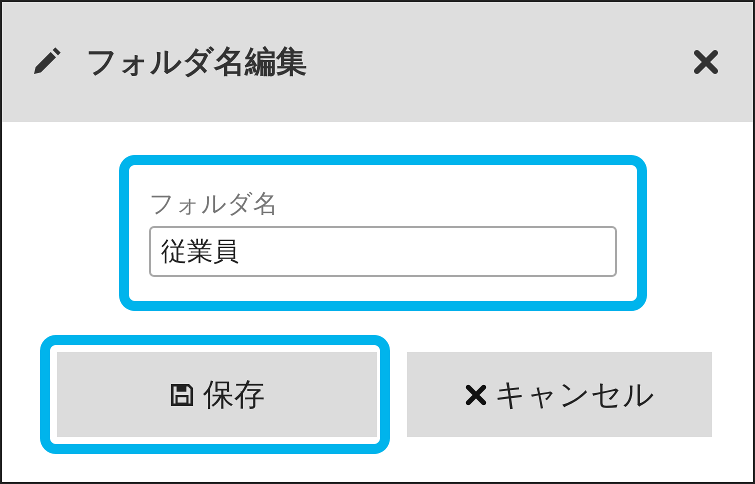 The image size is (755, 484). I want to click on save-button: 保存, so click(217, 394).